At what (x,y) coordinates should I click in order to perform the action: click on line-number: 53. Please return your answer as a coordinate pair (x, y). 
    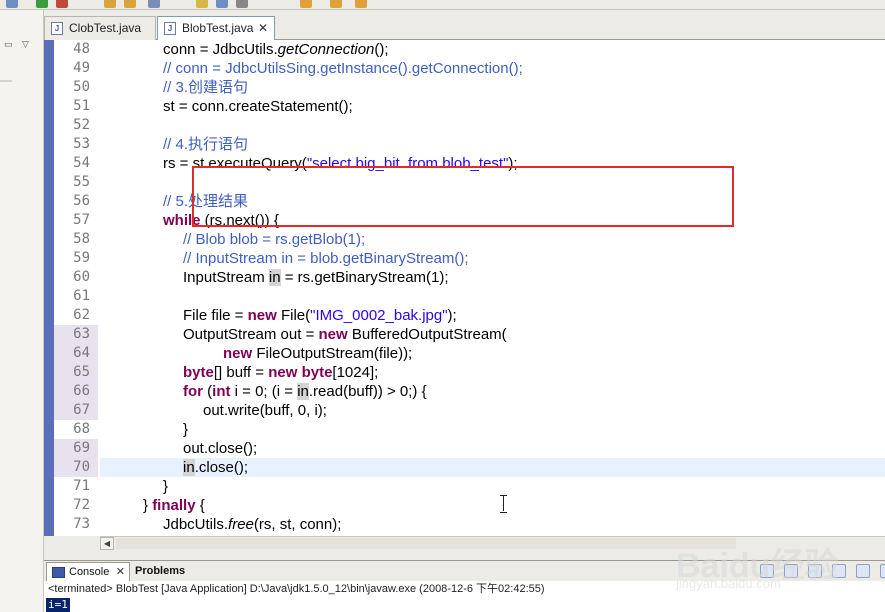
    Looking at the image, I should click on (81, 144).